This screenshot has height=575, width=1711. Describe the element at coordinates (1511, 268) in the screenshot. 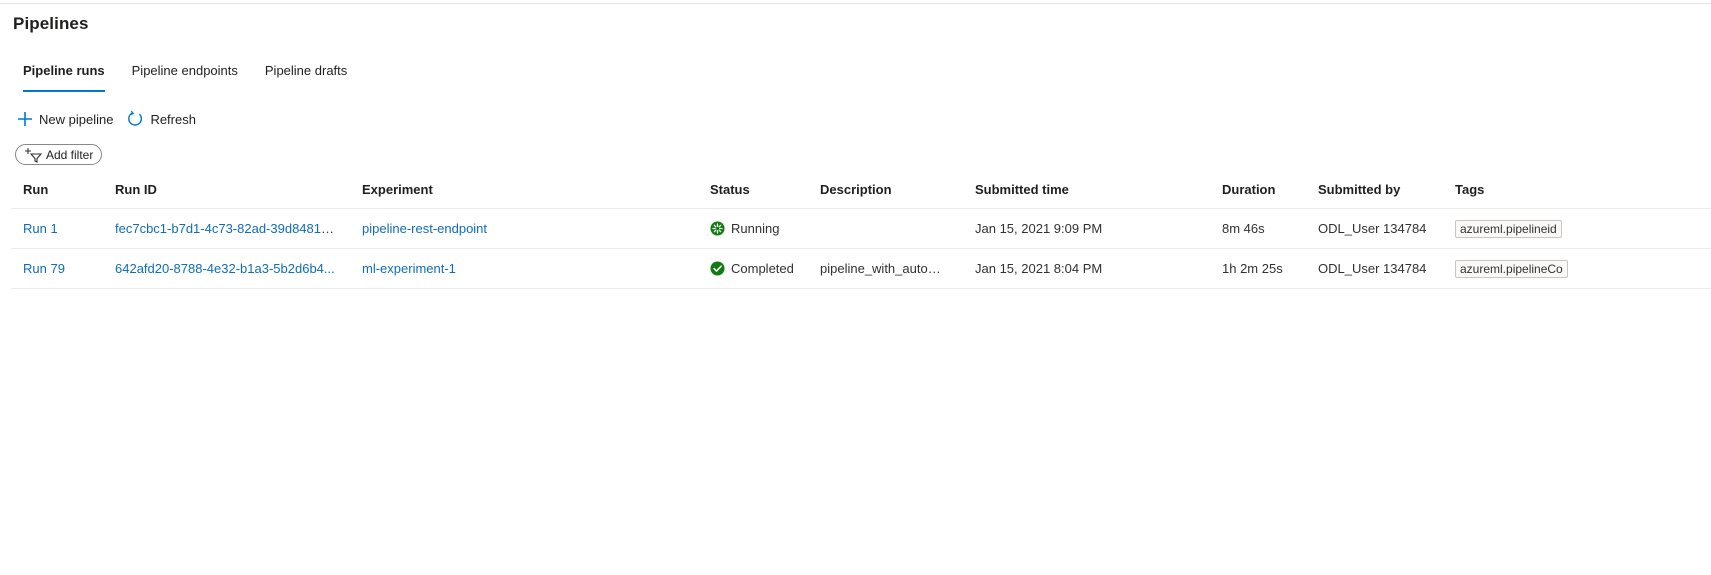

I see `tag-chip: azureml.pipelineCo` at that location.